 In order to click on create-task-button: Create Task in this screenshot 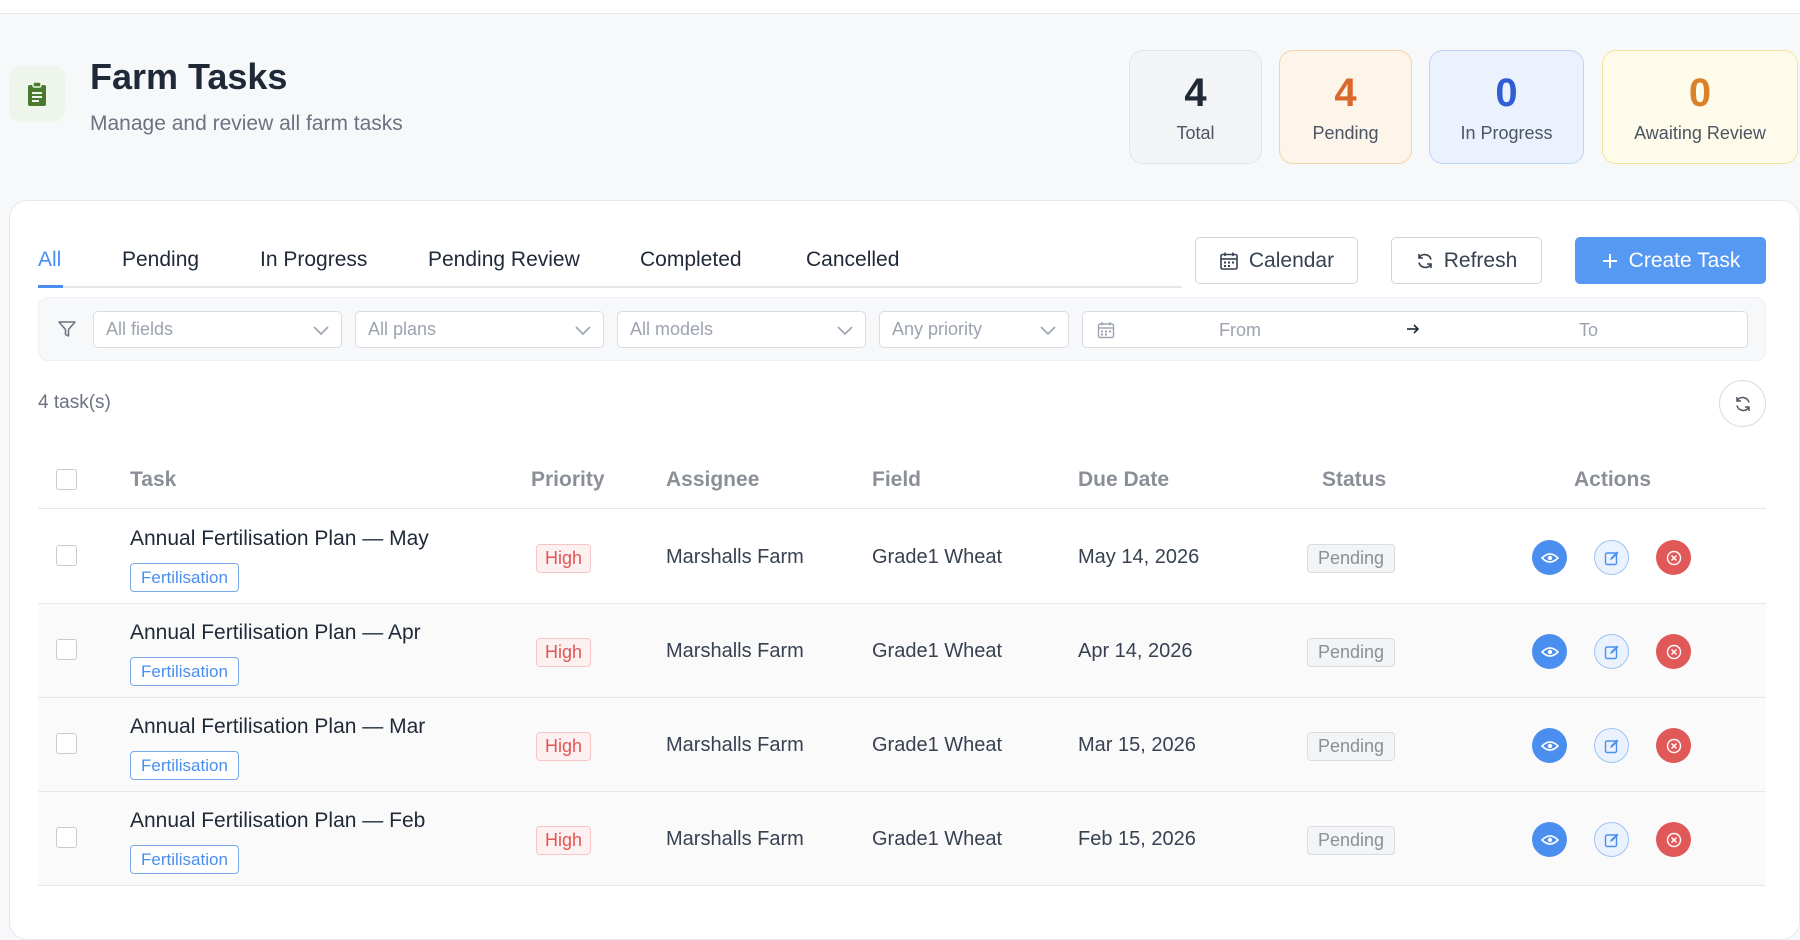, I will do `click(1670, 260)`.